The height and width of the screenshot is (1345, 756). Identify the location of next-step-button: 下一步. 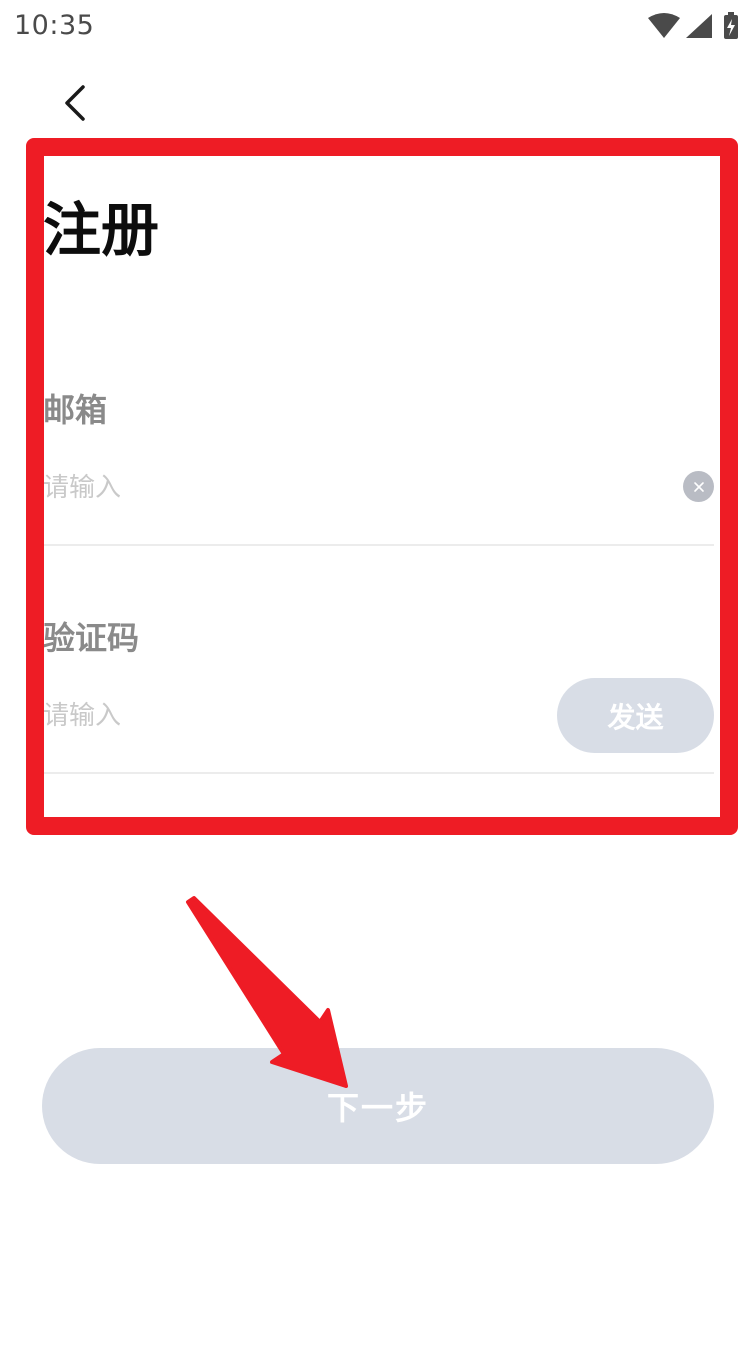
(378, 1106).